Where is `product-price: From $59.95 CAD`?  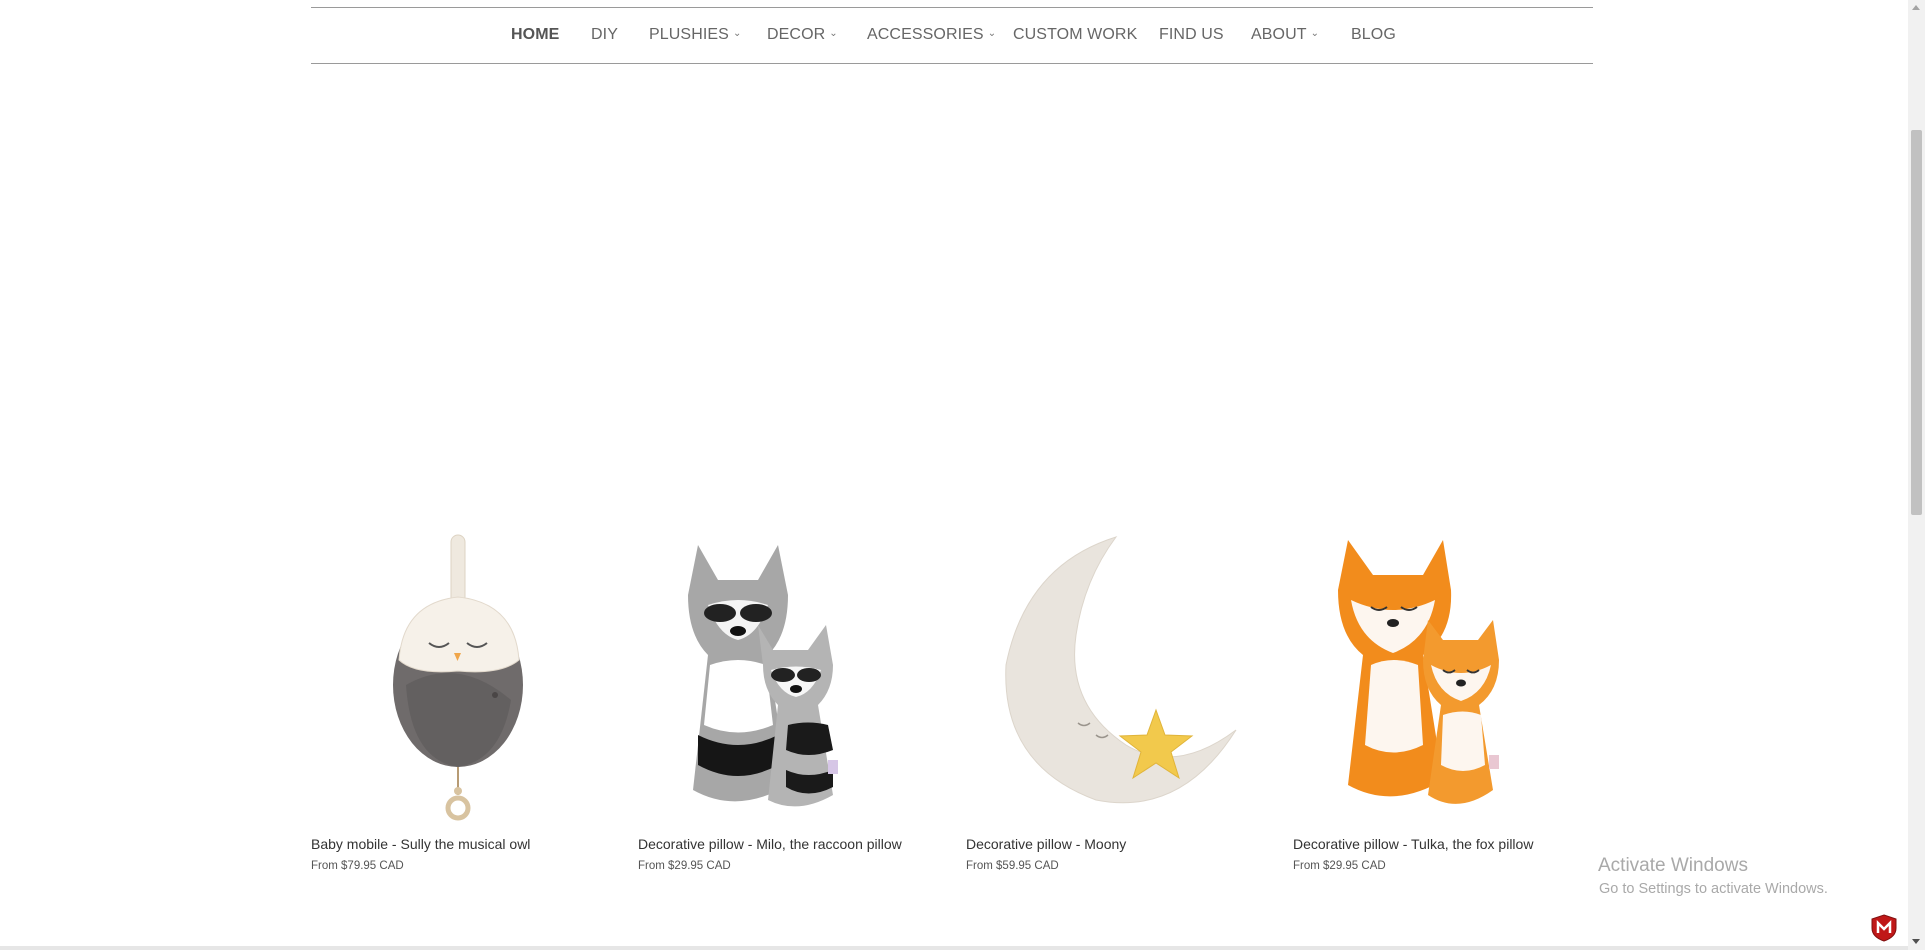 product-price: From $59.95 CAD is located at coordinates (1012, 866).